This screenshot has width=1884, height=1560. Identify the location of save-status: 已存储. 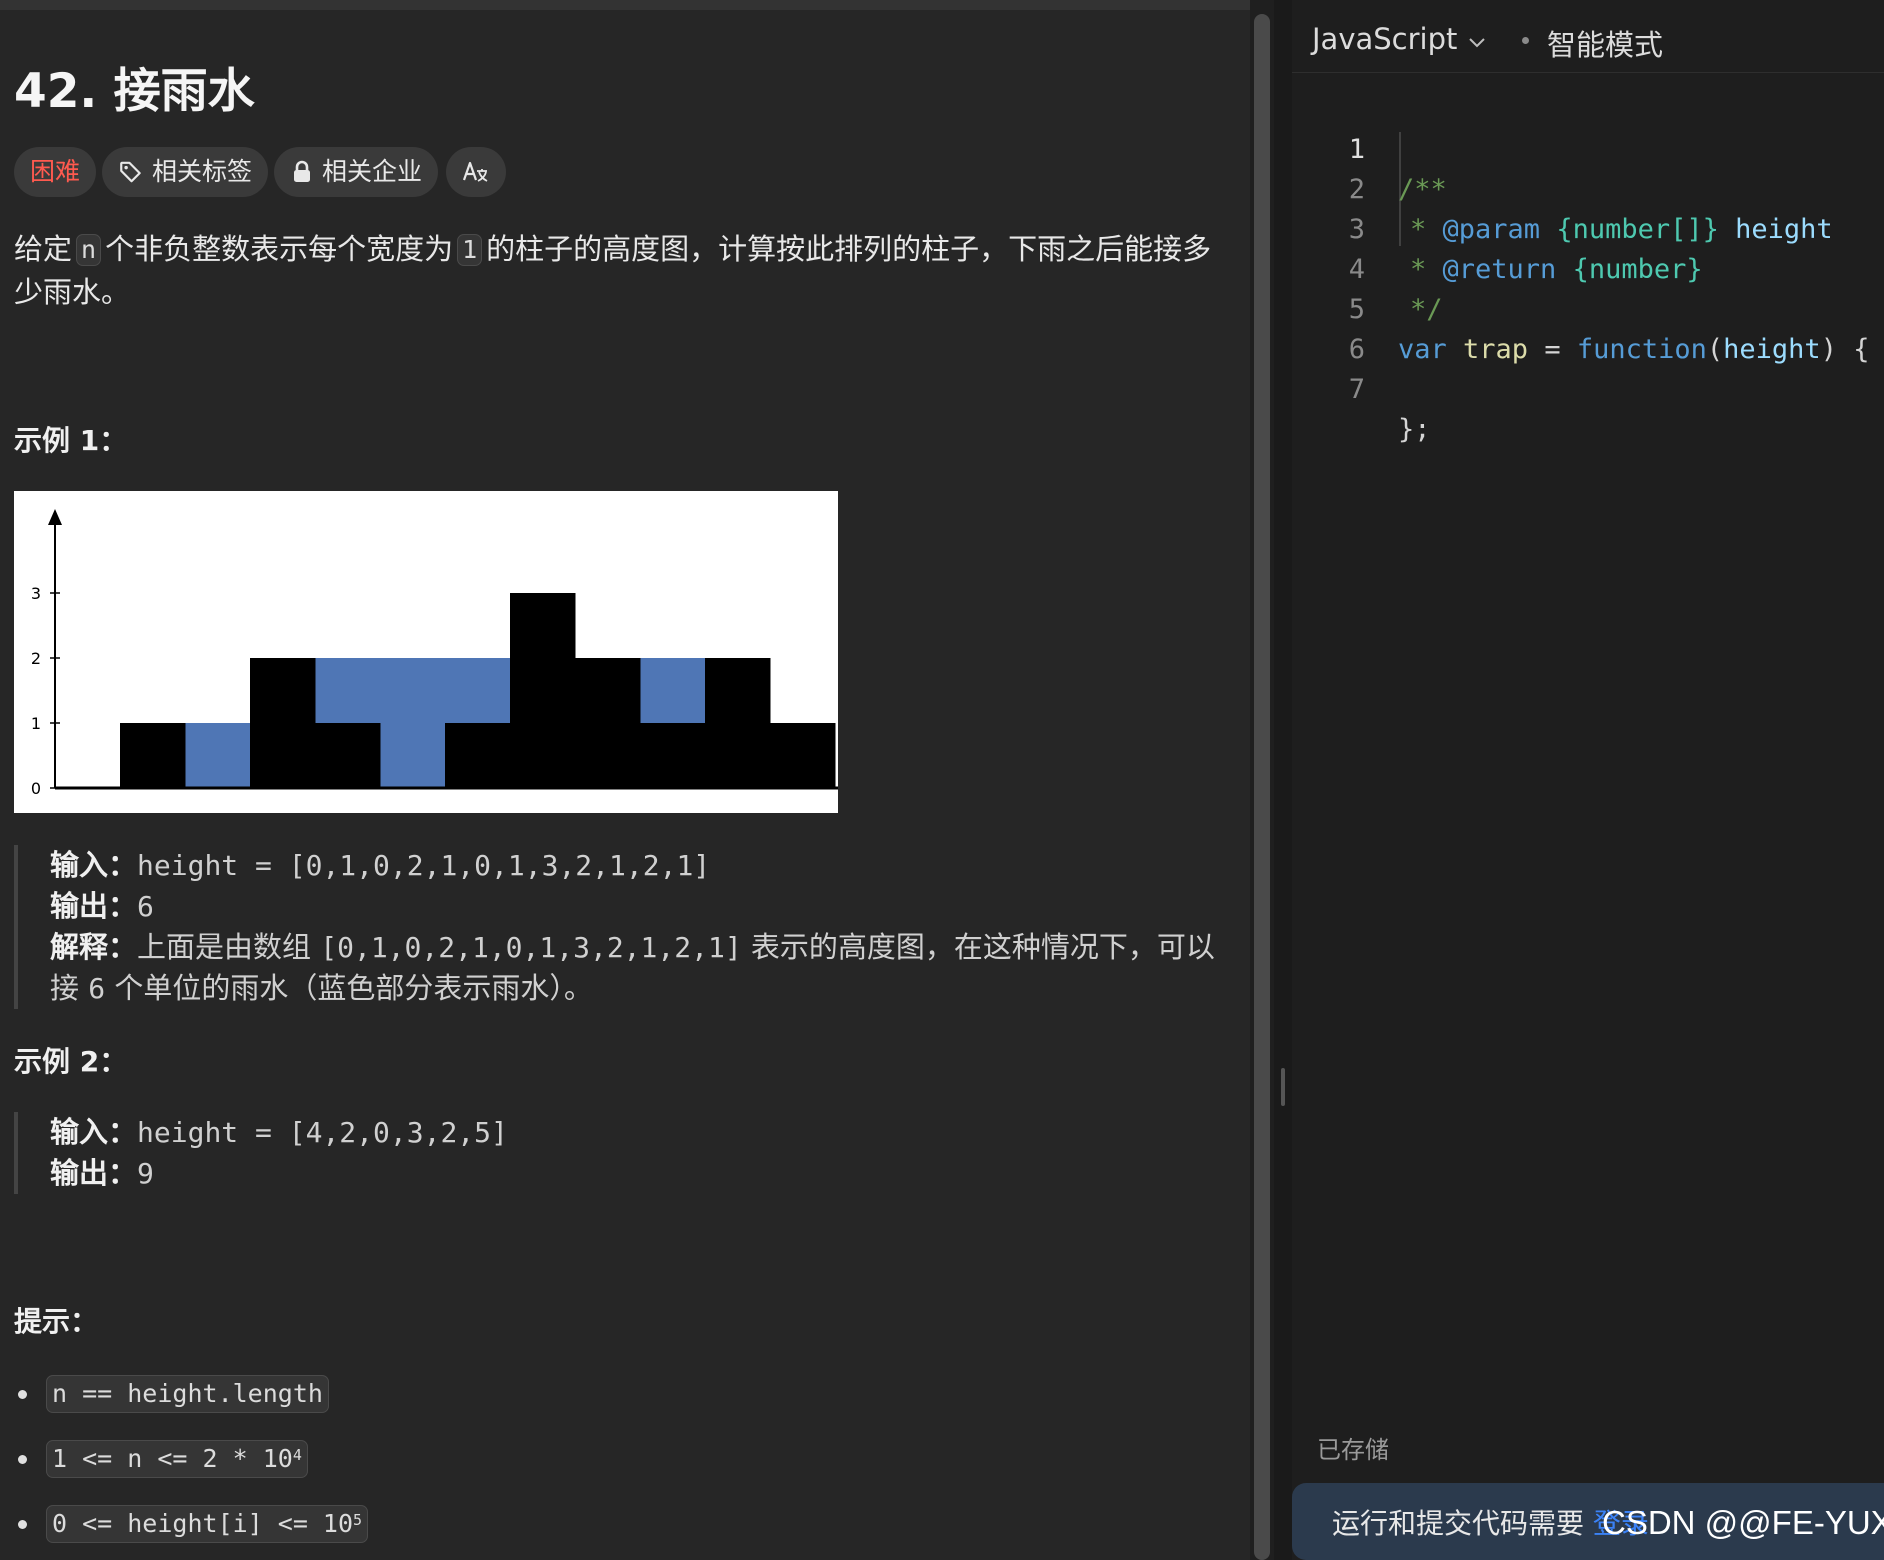
(1353, 1450).